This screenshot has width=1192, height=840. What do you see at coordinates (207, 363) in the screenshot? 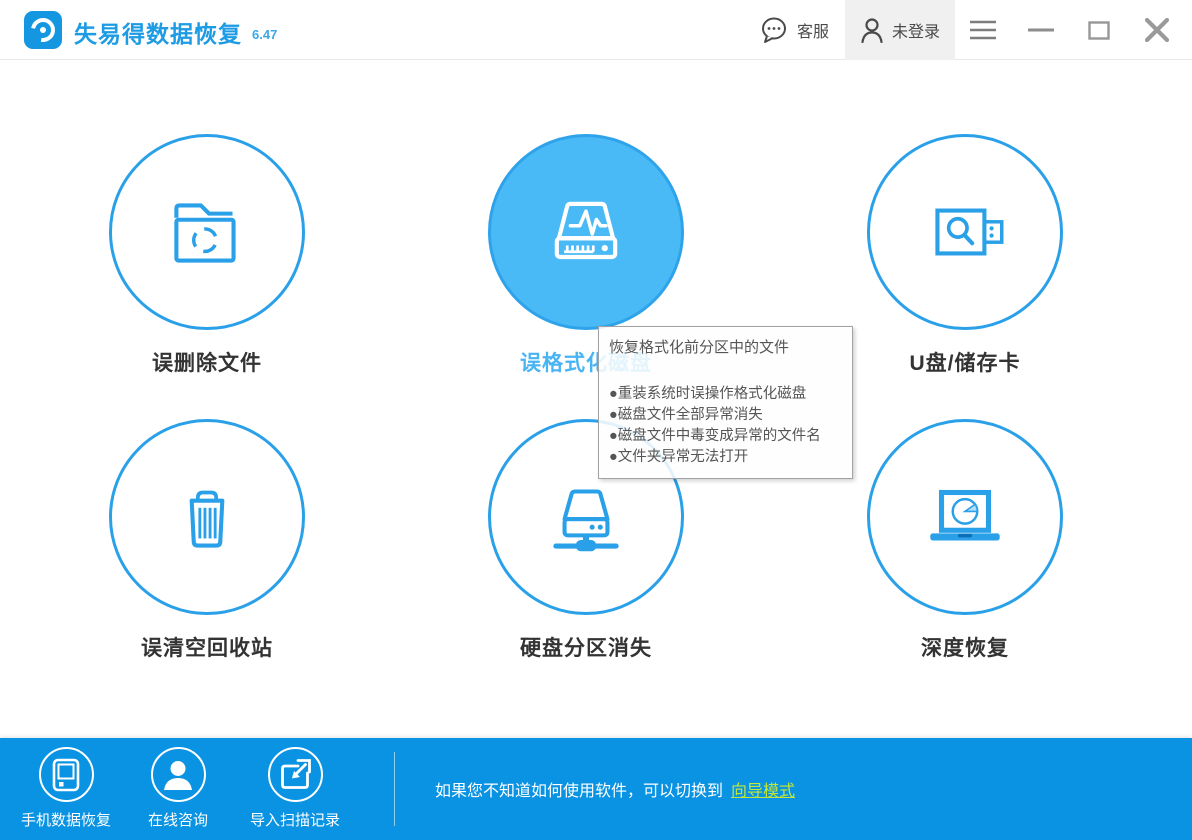
I see `mode-deleted-files-label: 误删除文件` at bounding box center [207, 363].